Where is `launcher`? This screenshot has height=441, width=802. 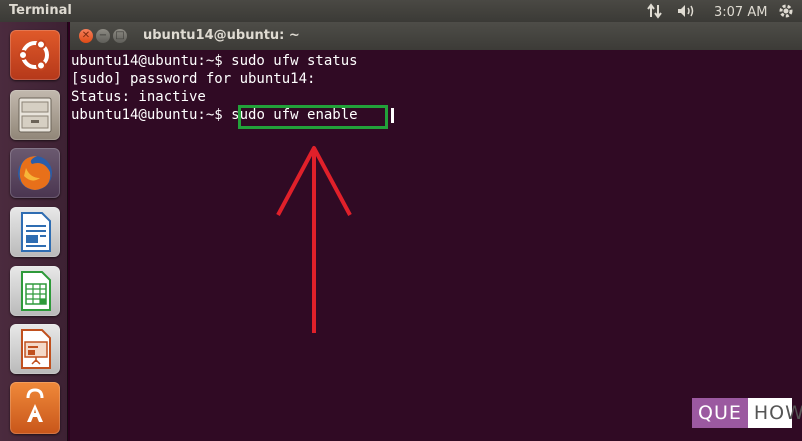 launcher is located at coordinates (34, 231).